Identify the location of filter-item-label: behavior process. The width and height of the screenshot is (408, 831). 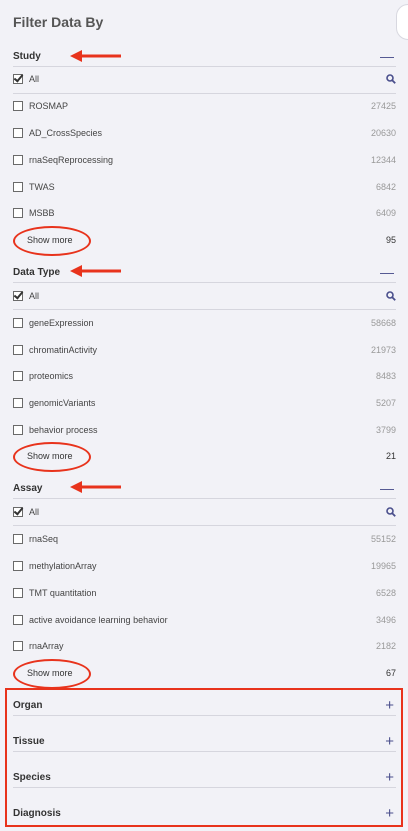
(63, 430).